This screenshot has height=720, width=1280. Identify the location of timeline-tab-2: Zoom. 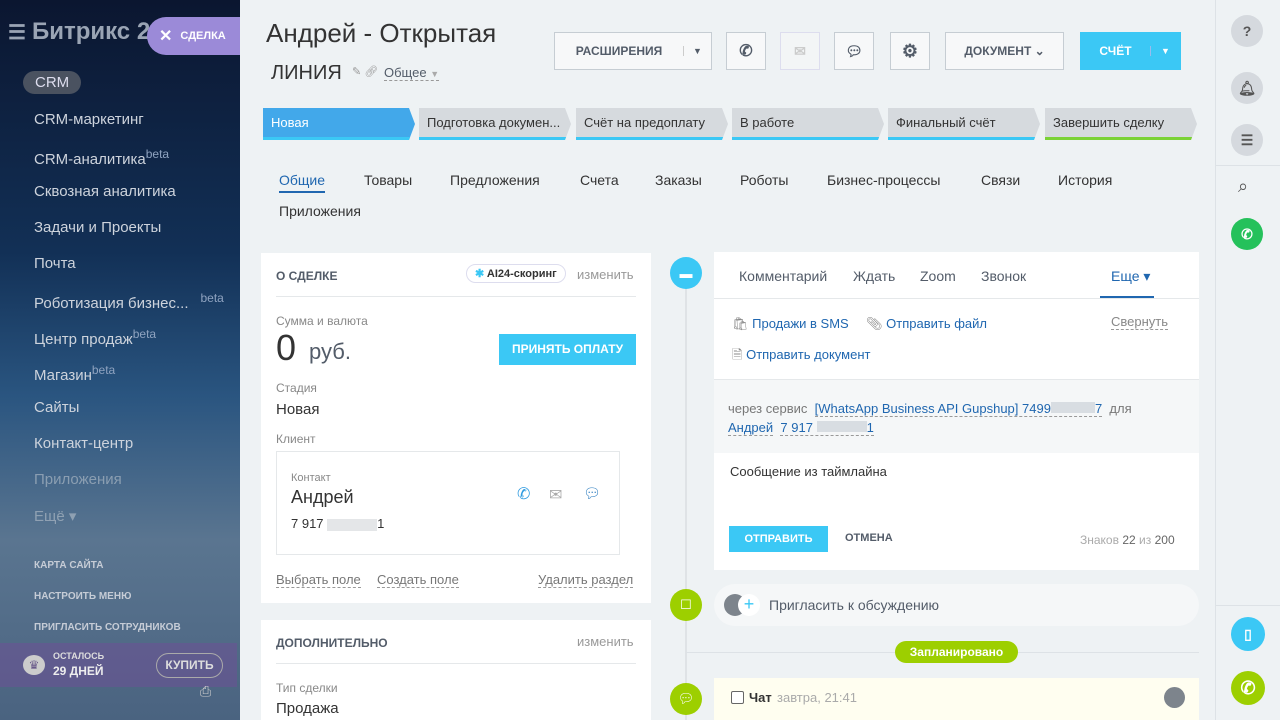
(938, 276).